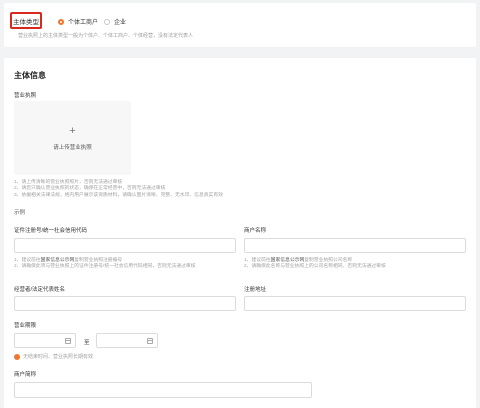 Image resolution: width=480 pixels, height=408 pixels. Describe the element at coordinates (30, 75) in the screenshot. I see `section-title: 主体信息` at that location.